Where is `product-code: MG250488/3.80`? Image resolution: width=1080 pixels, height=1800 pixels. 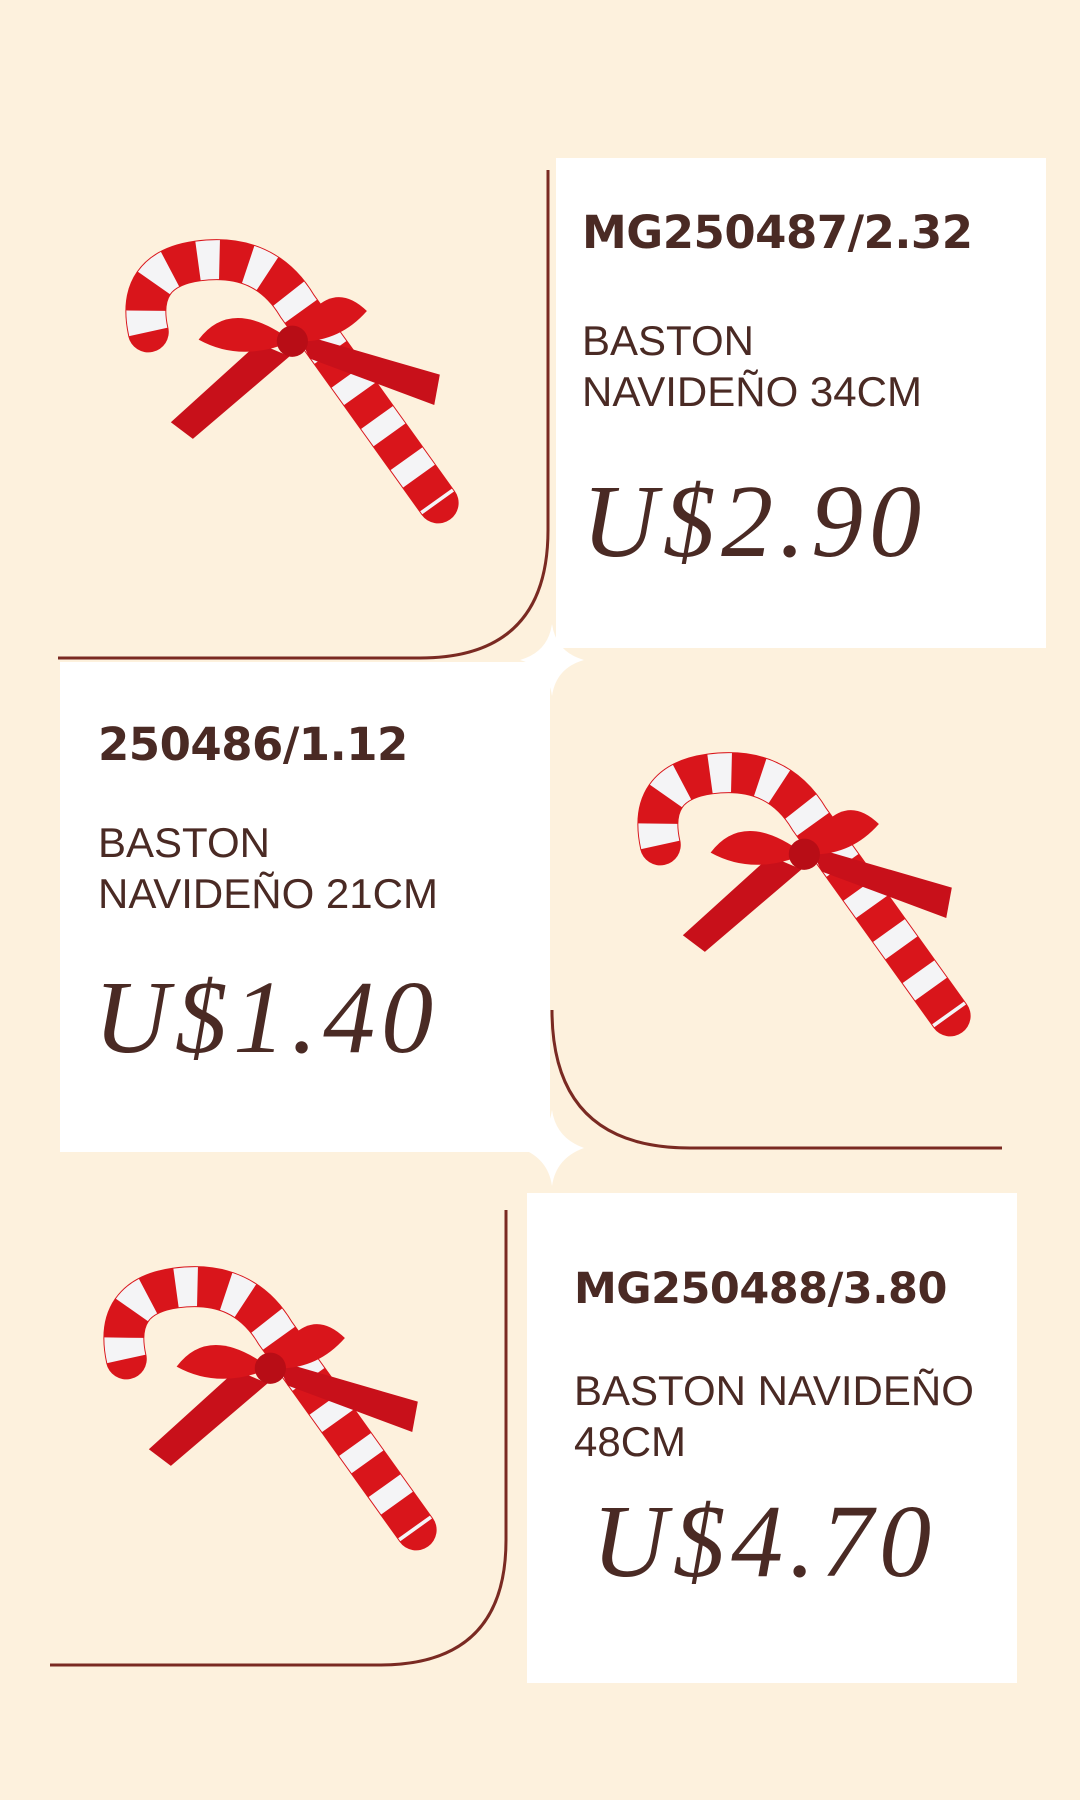 product-code: MG250488/3.80 is located at coordinates (760, 1289).